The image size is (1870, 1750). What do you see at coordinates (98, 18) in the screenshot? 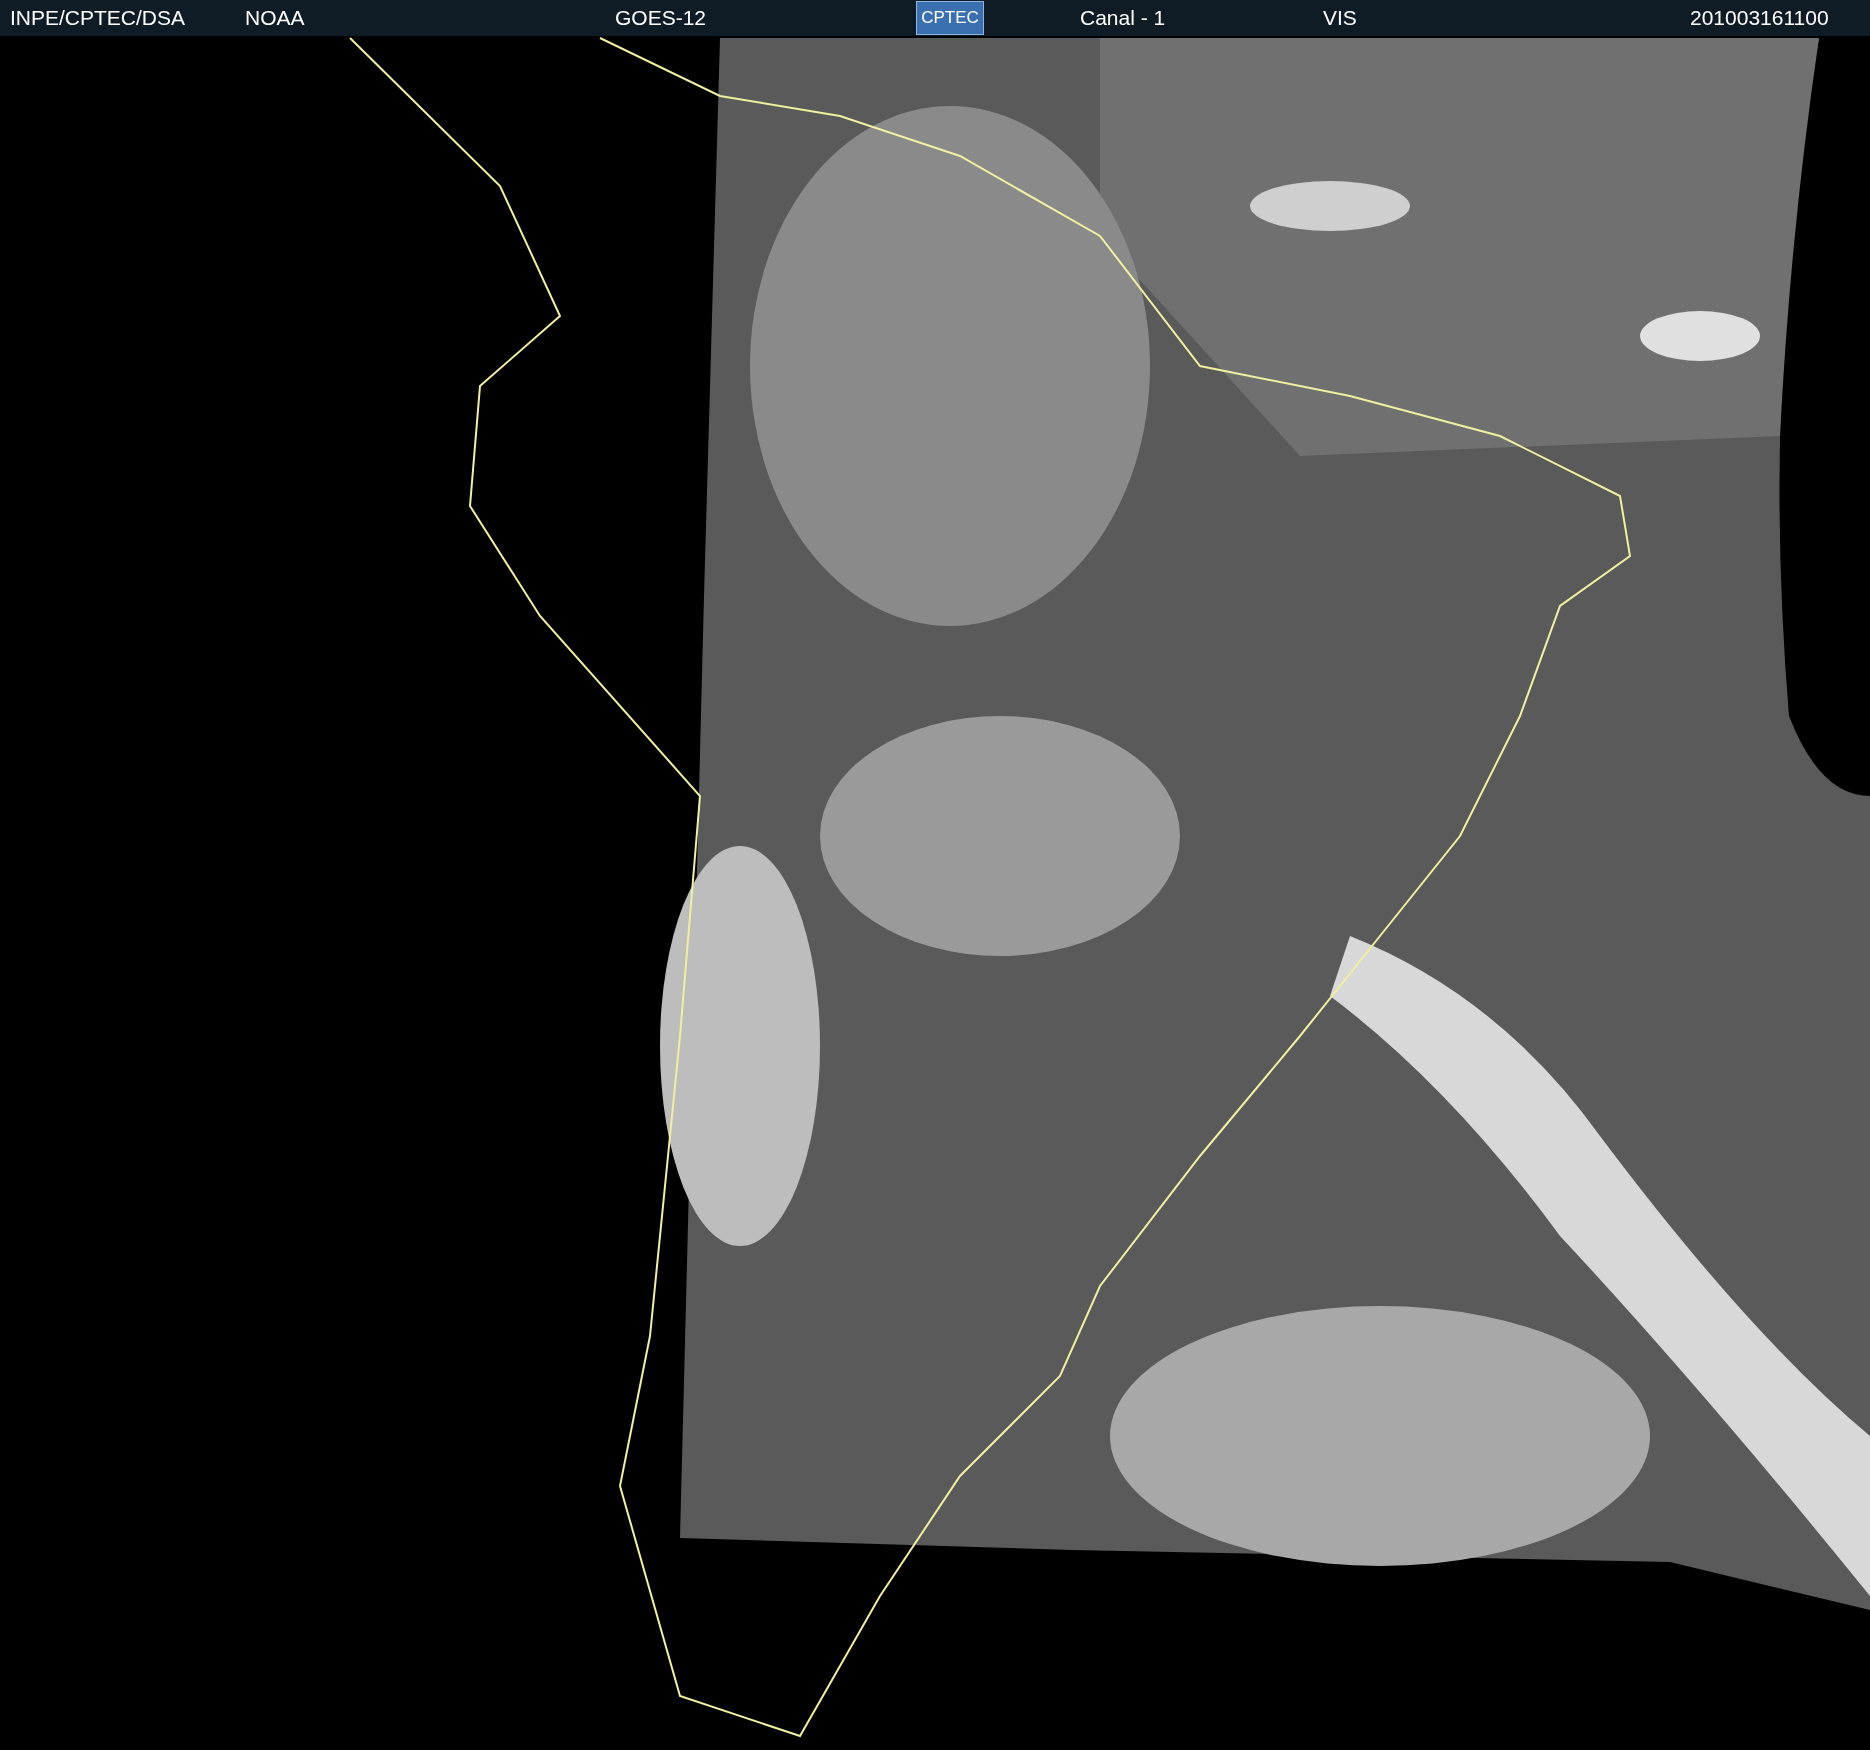
I see `header-text: INPE/CPTEC/DSA` at bounding box center [98, 18].